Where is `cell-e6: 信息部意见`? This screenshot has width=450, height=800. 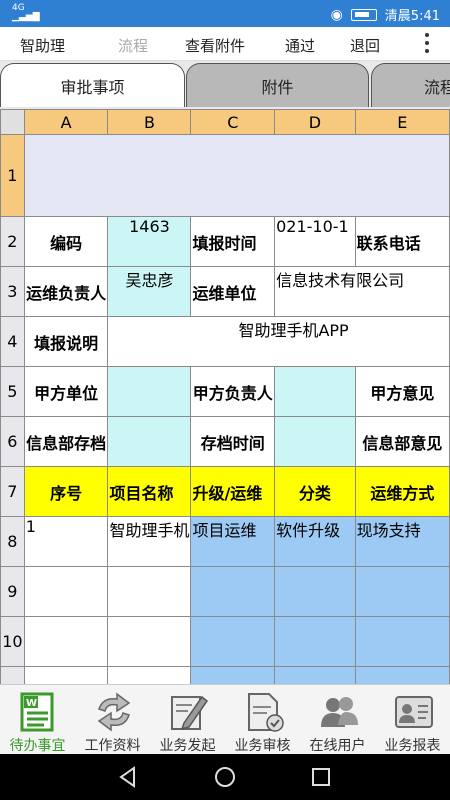 cell-e6: 信息部意见 is located at coordinates (402, 441).